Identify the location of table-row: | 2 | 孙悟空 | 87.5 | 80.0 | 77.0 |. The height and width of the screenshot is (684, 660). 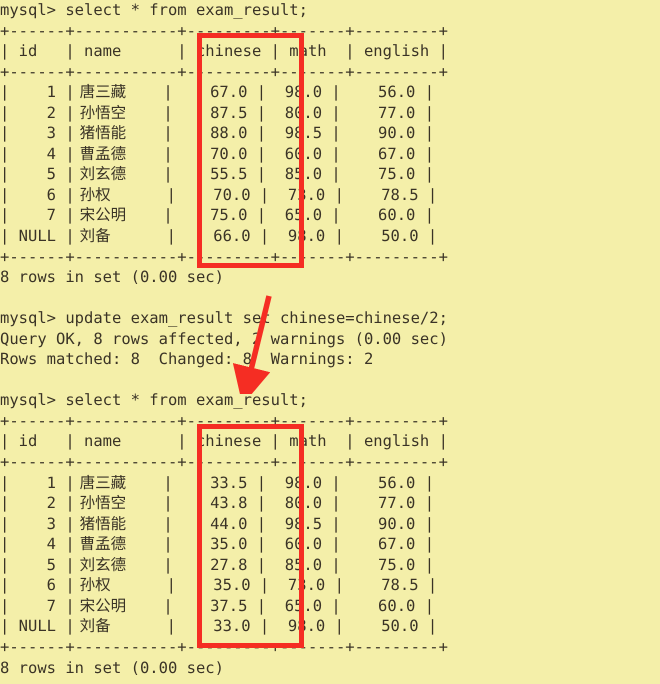
(224, 113).